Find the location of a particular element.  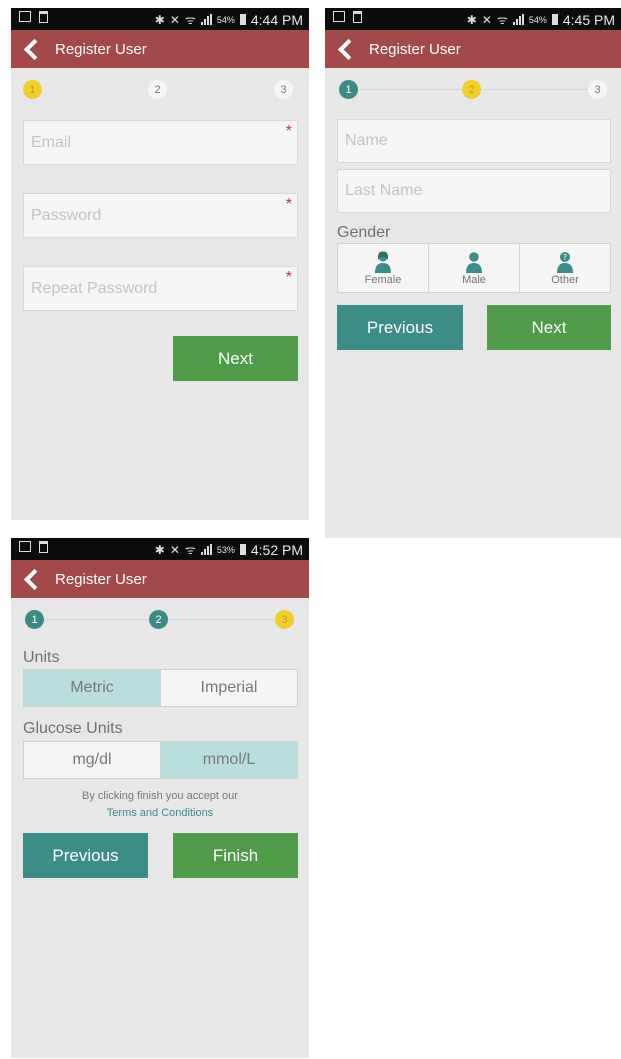

gender-option-other: ? Other is located at coordinates (564, 268).